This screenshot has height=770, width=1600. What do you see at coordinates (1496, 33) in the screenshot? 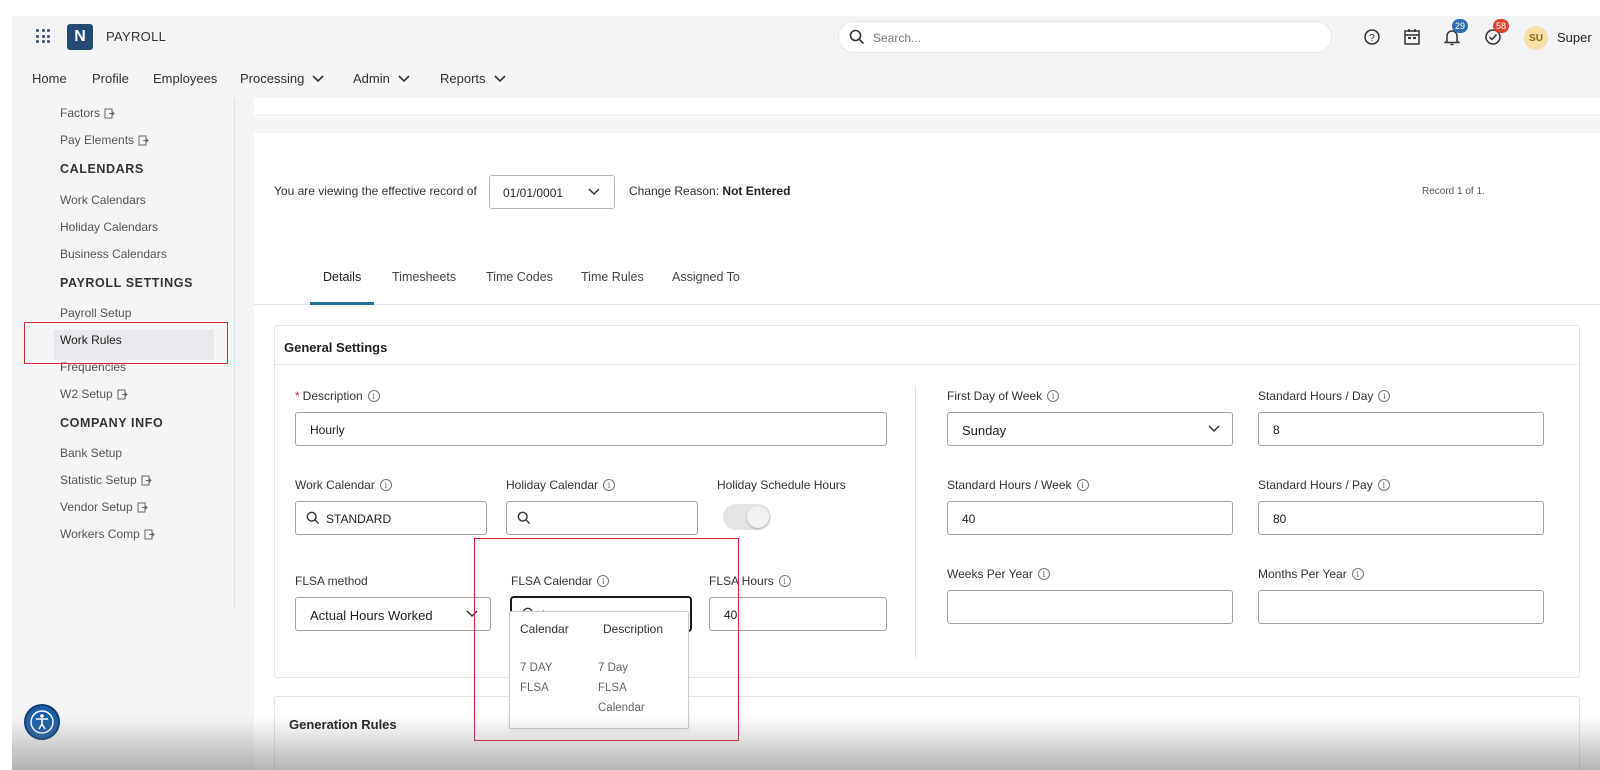
I see `tasks-button: 58` at bounding box center [1496, 33].